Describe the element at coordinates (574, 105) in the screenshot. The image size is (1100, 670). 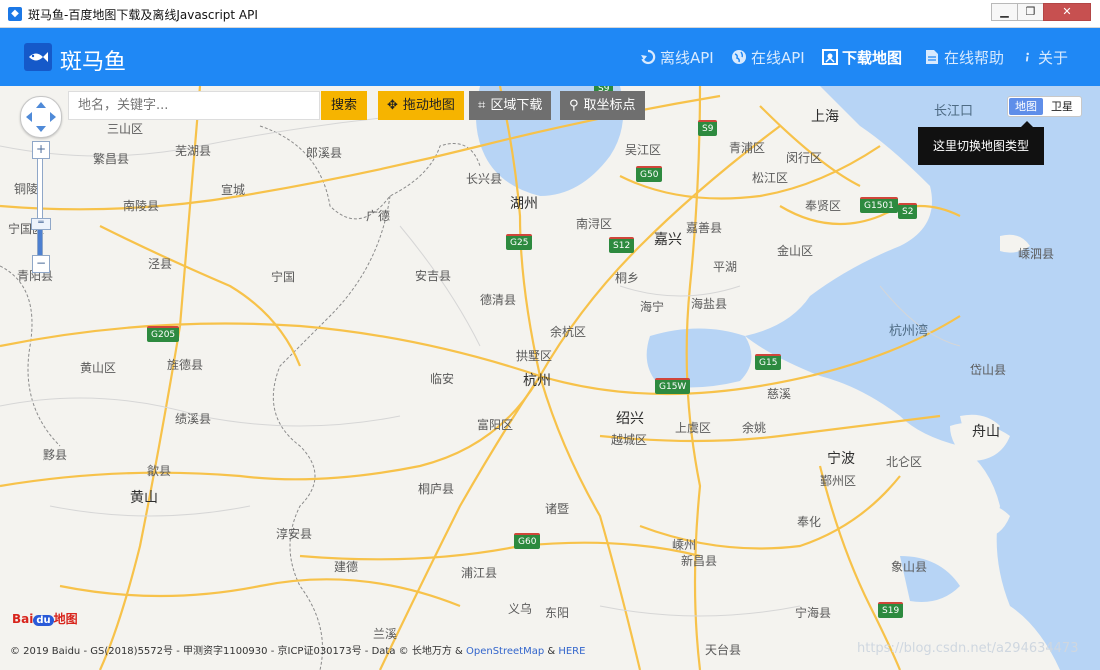
I see `map-pin-icon: ⚲` at that location.